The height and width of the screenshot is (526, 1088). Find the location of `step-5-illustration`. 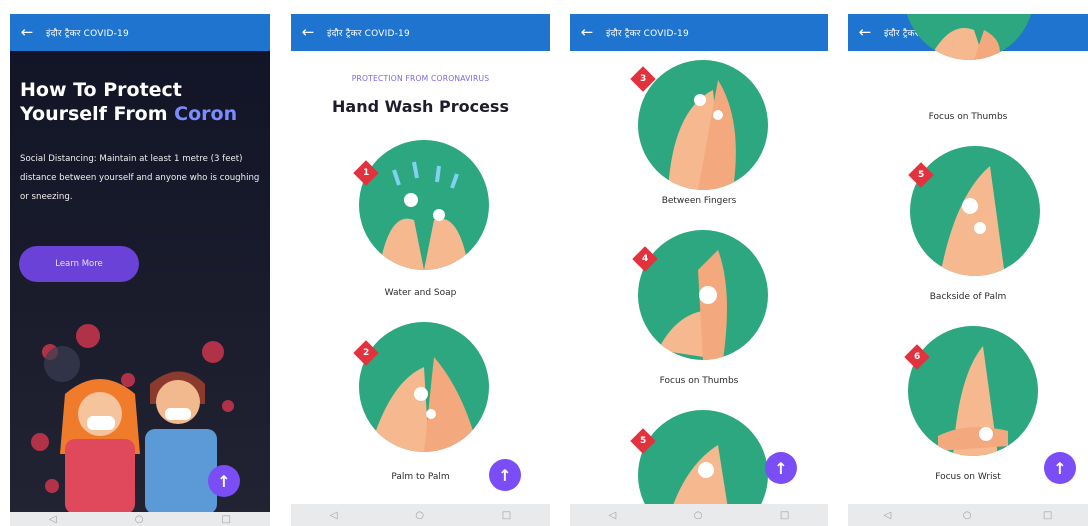

step-5-illustration is located at coordinates (975, 211).